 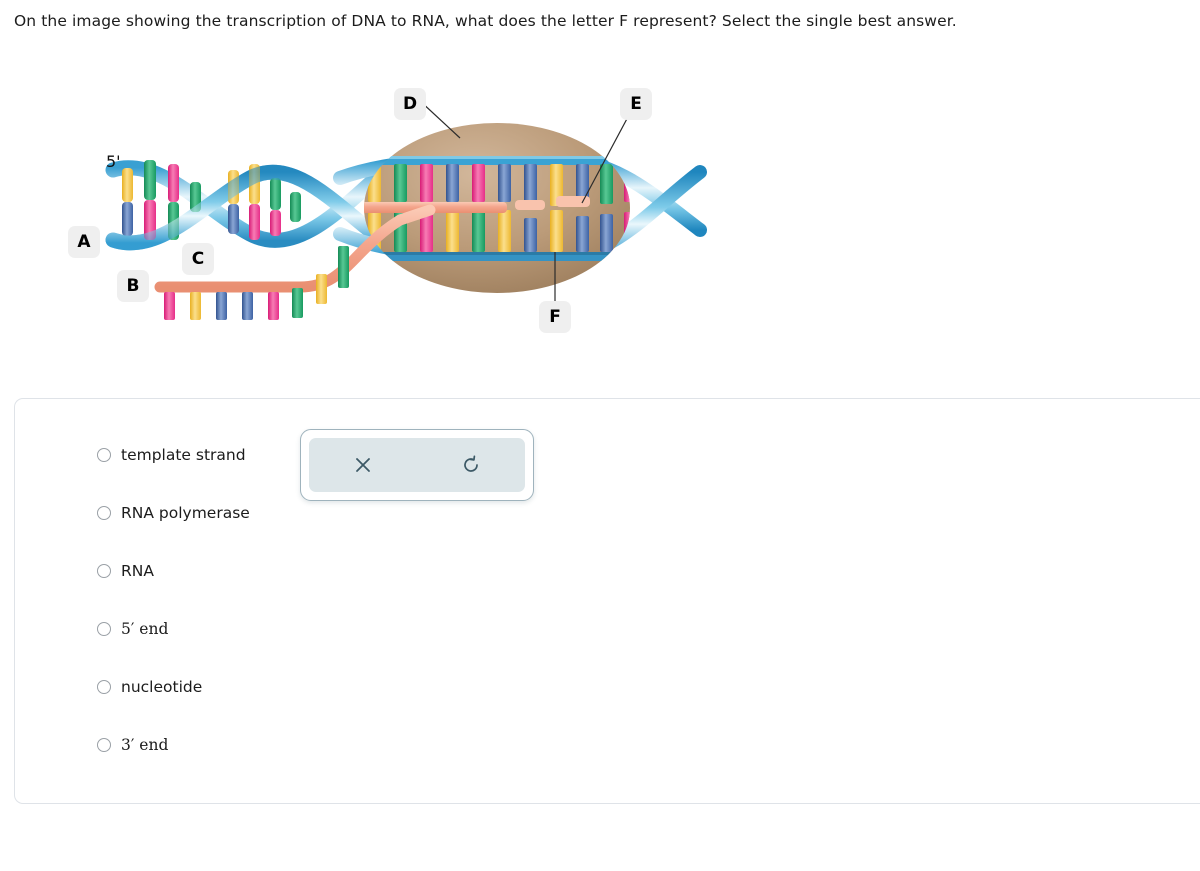 What do you see at coordinates (104, 629) in the screenshot?
I see `radio-button-5-prime-end` at bounding box center [104, 629].